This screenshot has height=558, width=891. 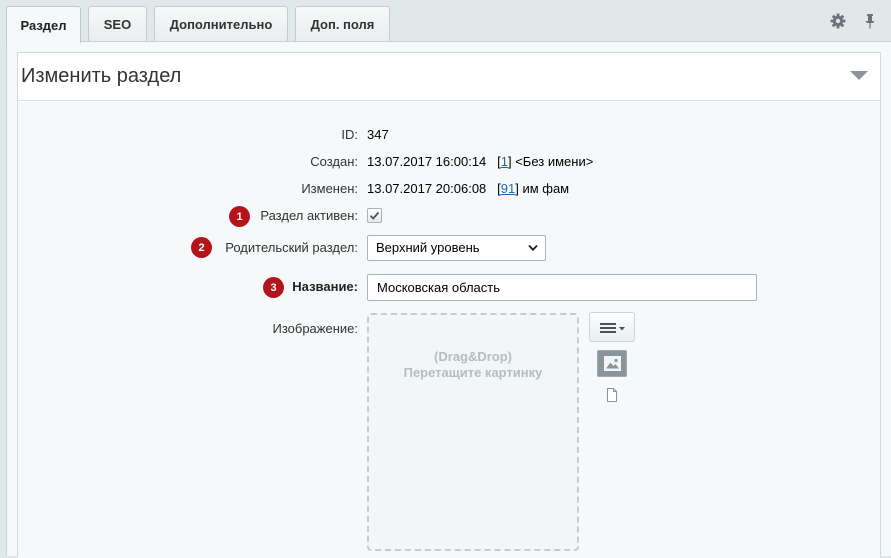 What do you see at coordinates (325, 286) in the screenshot?
I see `name-label: Название:` at bounding box center [325, 286].